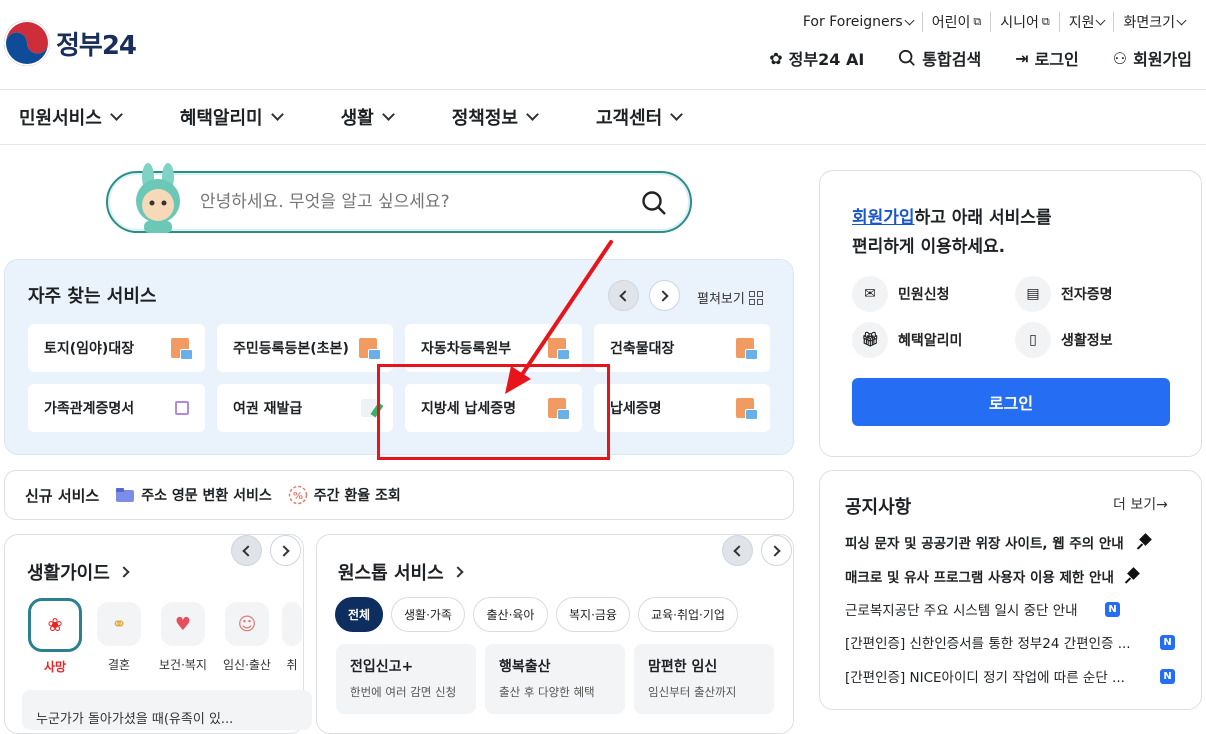 The width and height of the screenshot is (1206, 734). What do you see at coordinates (428, 614) in the screenshot?
I see `chip-life-family: 생활·가족` at bounding box center [428, 614].